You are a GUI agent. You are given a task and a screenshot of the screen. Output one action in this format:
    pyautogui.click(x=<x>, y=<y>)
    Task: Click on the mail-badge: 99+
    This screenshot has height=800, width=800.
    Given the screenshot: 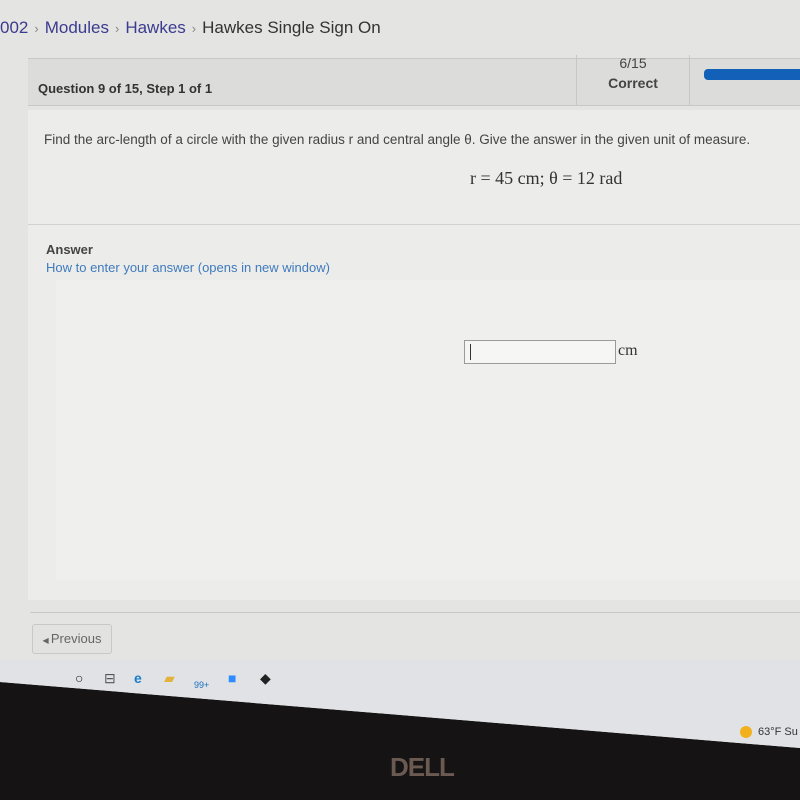 What is the action you would take?
    pyautogui.click(x=202, y=685)
    